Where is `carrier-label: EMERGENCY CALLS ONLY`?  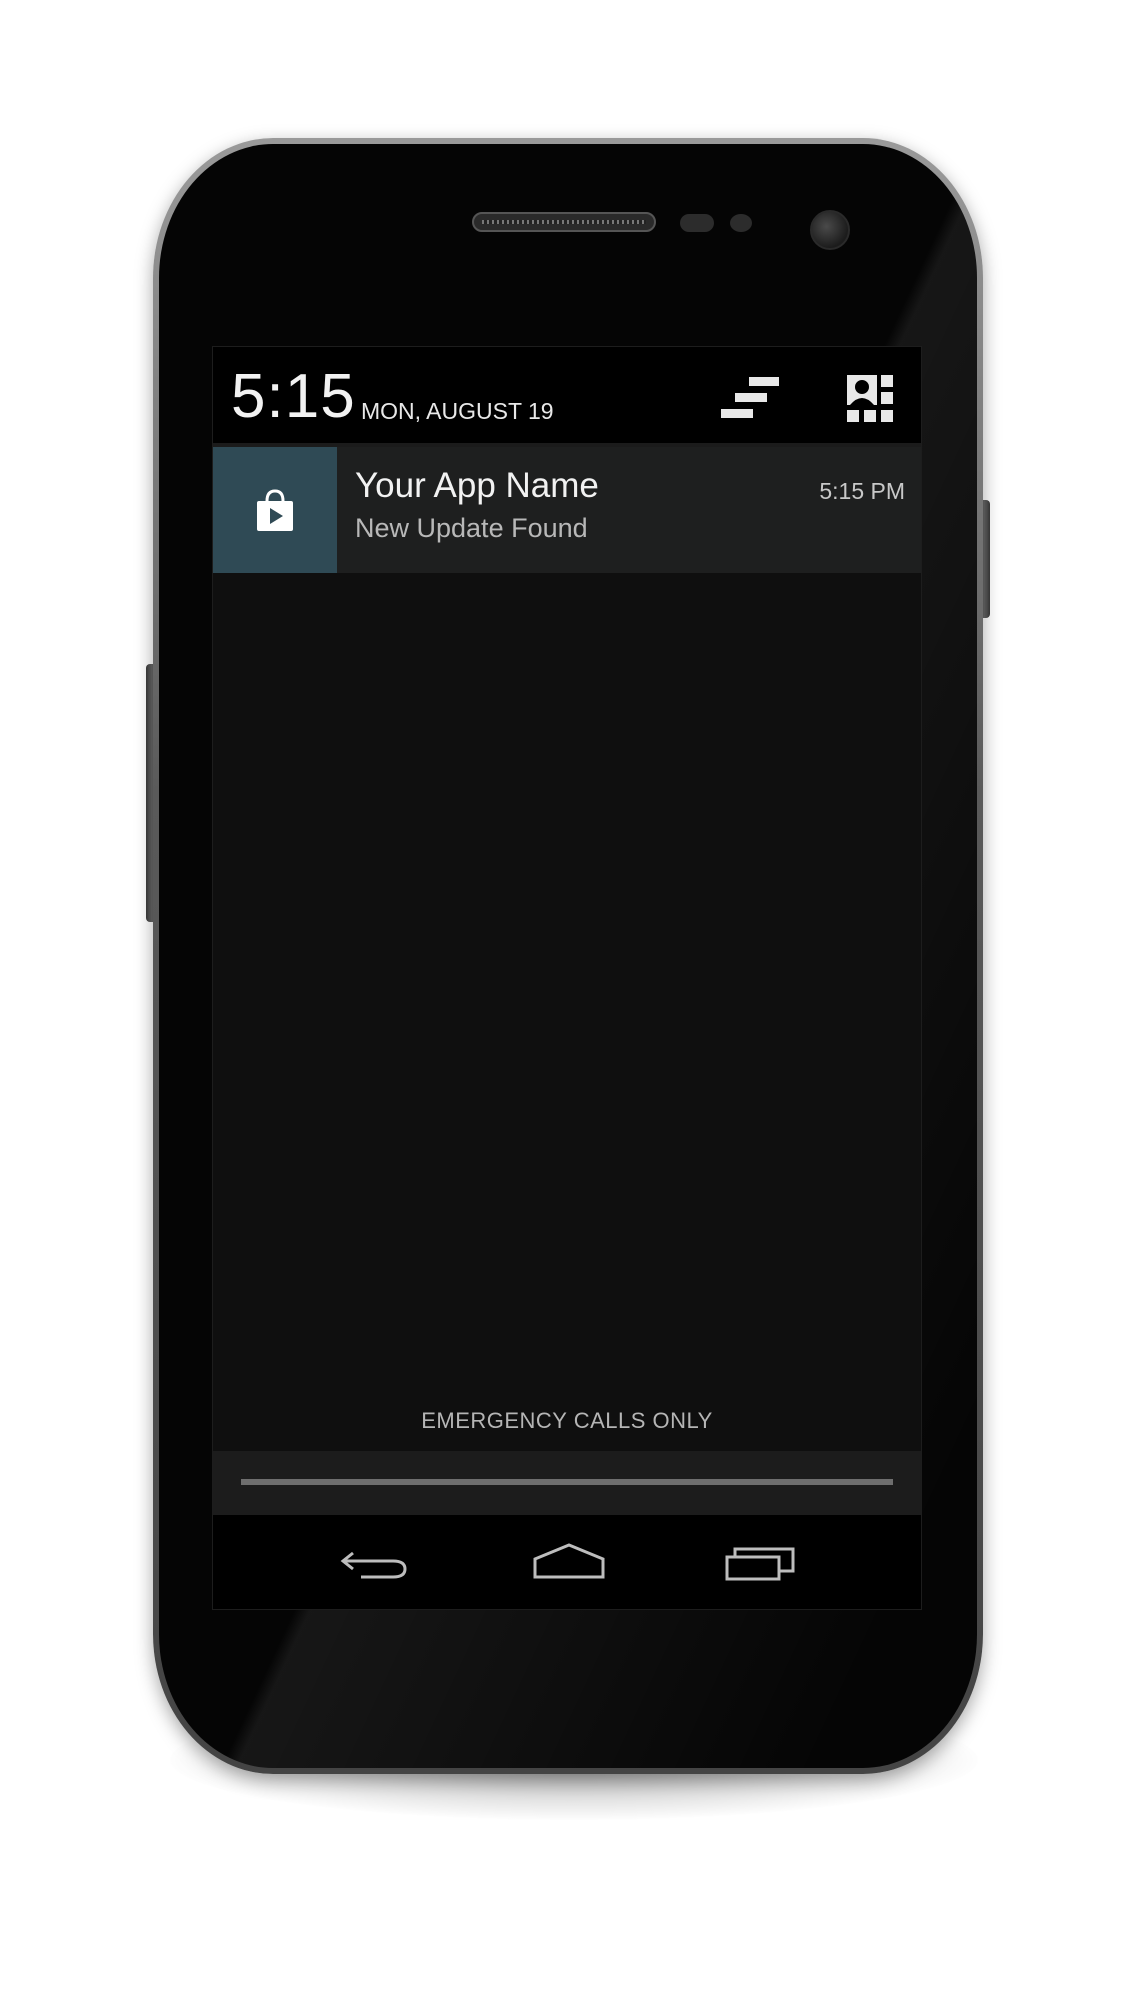 carrier-label: EMERGENCY CALLS ONLY is located at coordinates (567, 1420).